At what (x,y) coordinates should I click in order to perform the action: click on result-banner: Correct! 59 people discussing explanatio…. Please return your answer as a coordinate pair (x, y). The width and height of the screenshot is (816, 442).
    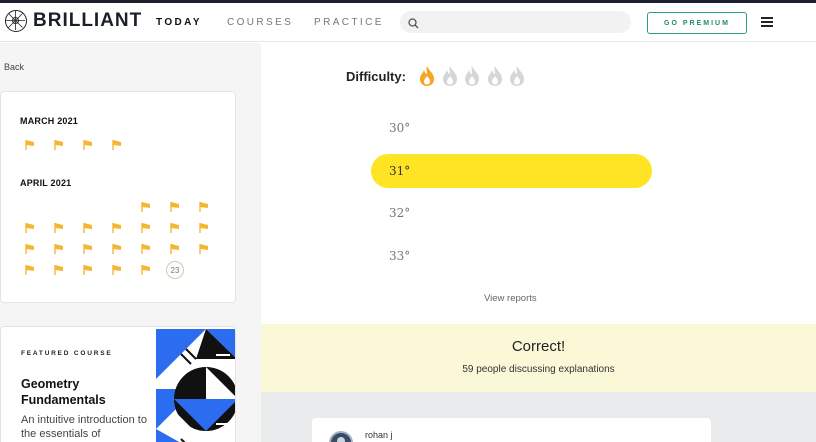
    Looking at the image, I should click on (538, 358).